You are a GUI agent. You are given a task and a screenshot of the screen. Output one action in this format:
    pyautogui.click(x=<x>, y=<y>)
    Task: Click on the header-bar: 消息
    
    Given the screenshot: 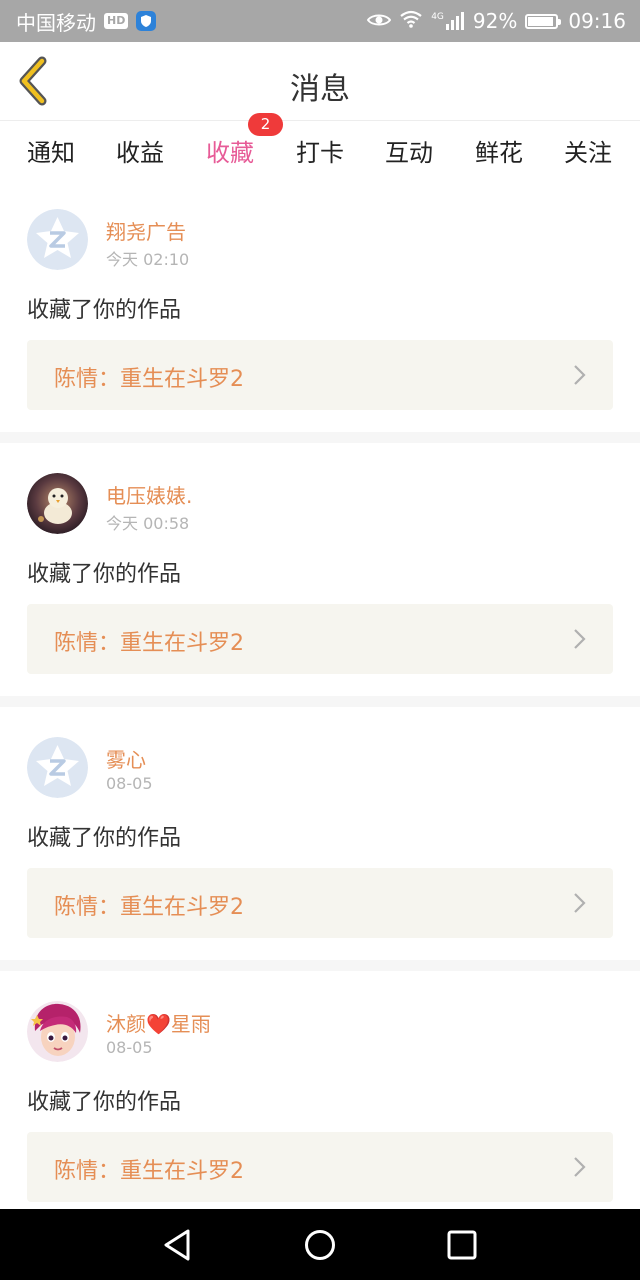 What is the action you would take?
    pyautogui.click(x=320, y=81)
    